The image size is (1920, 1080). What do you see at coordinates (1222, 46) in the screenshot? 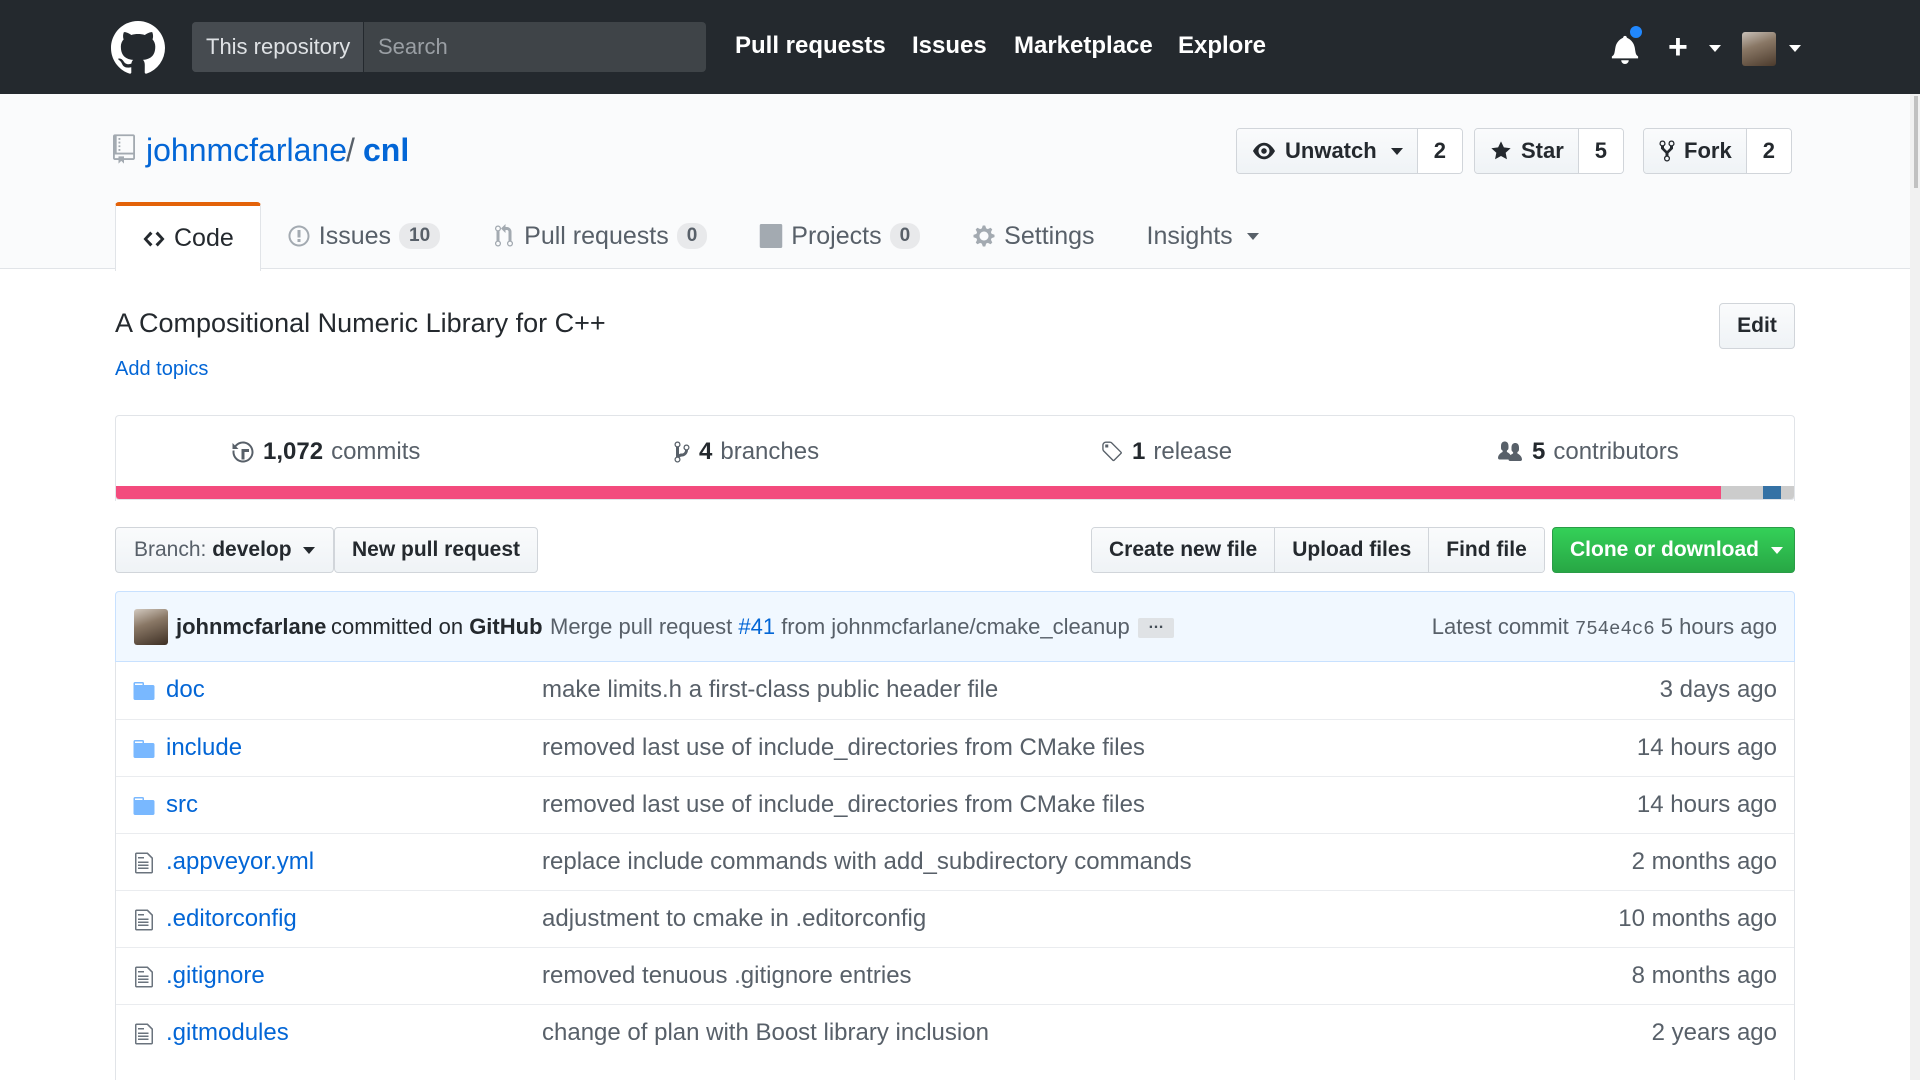
I see `nav-explore: Explore` at bounding box center [1222, 46].